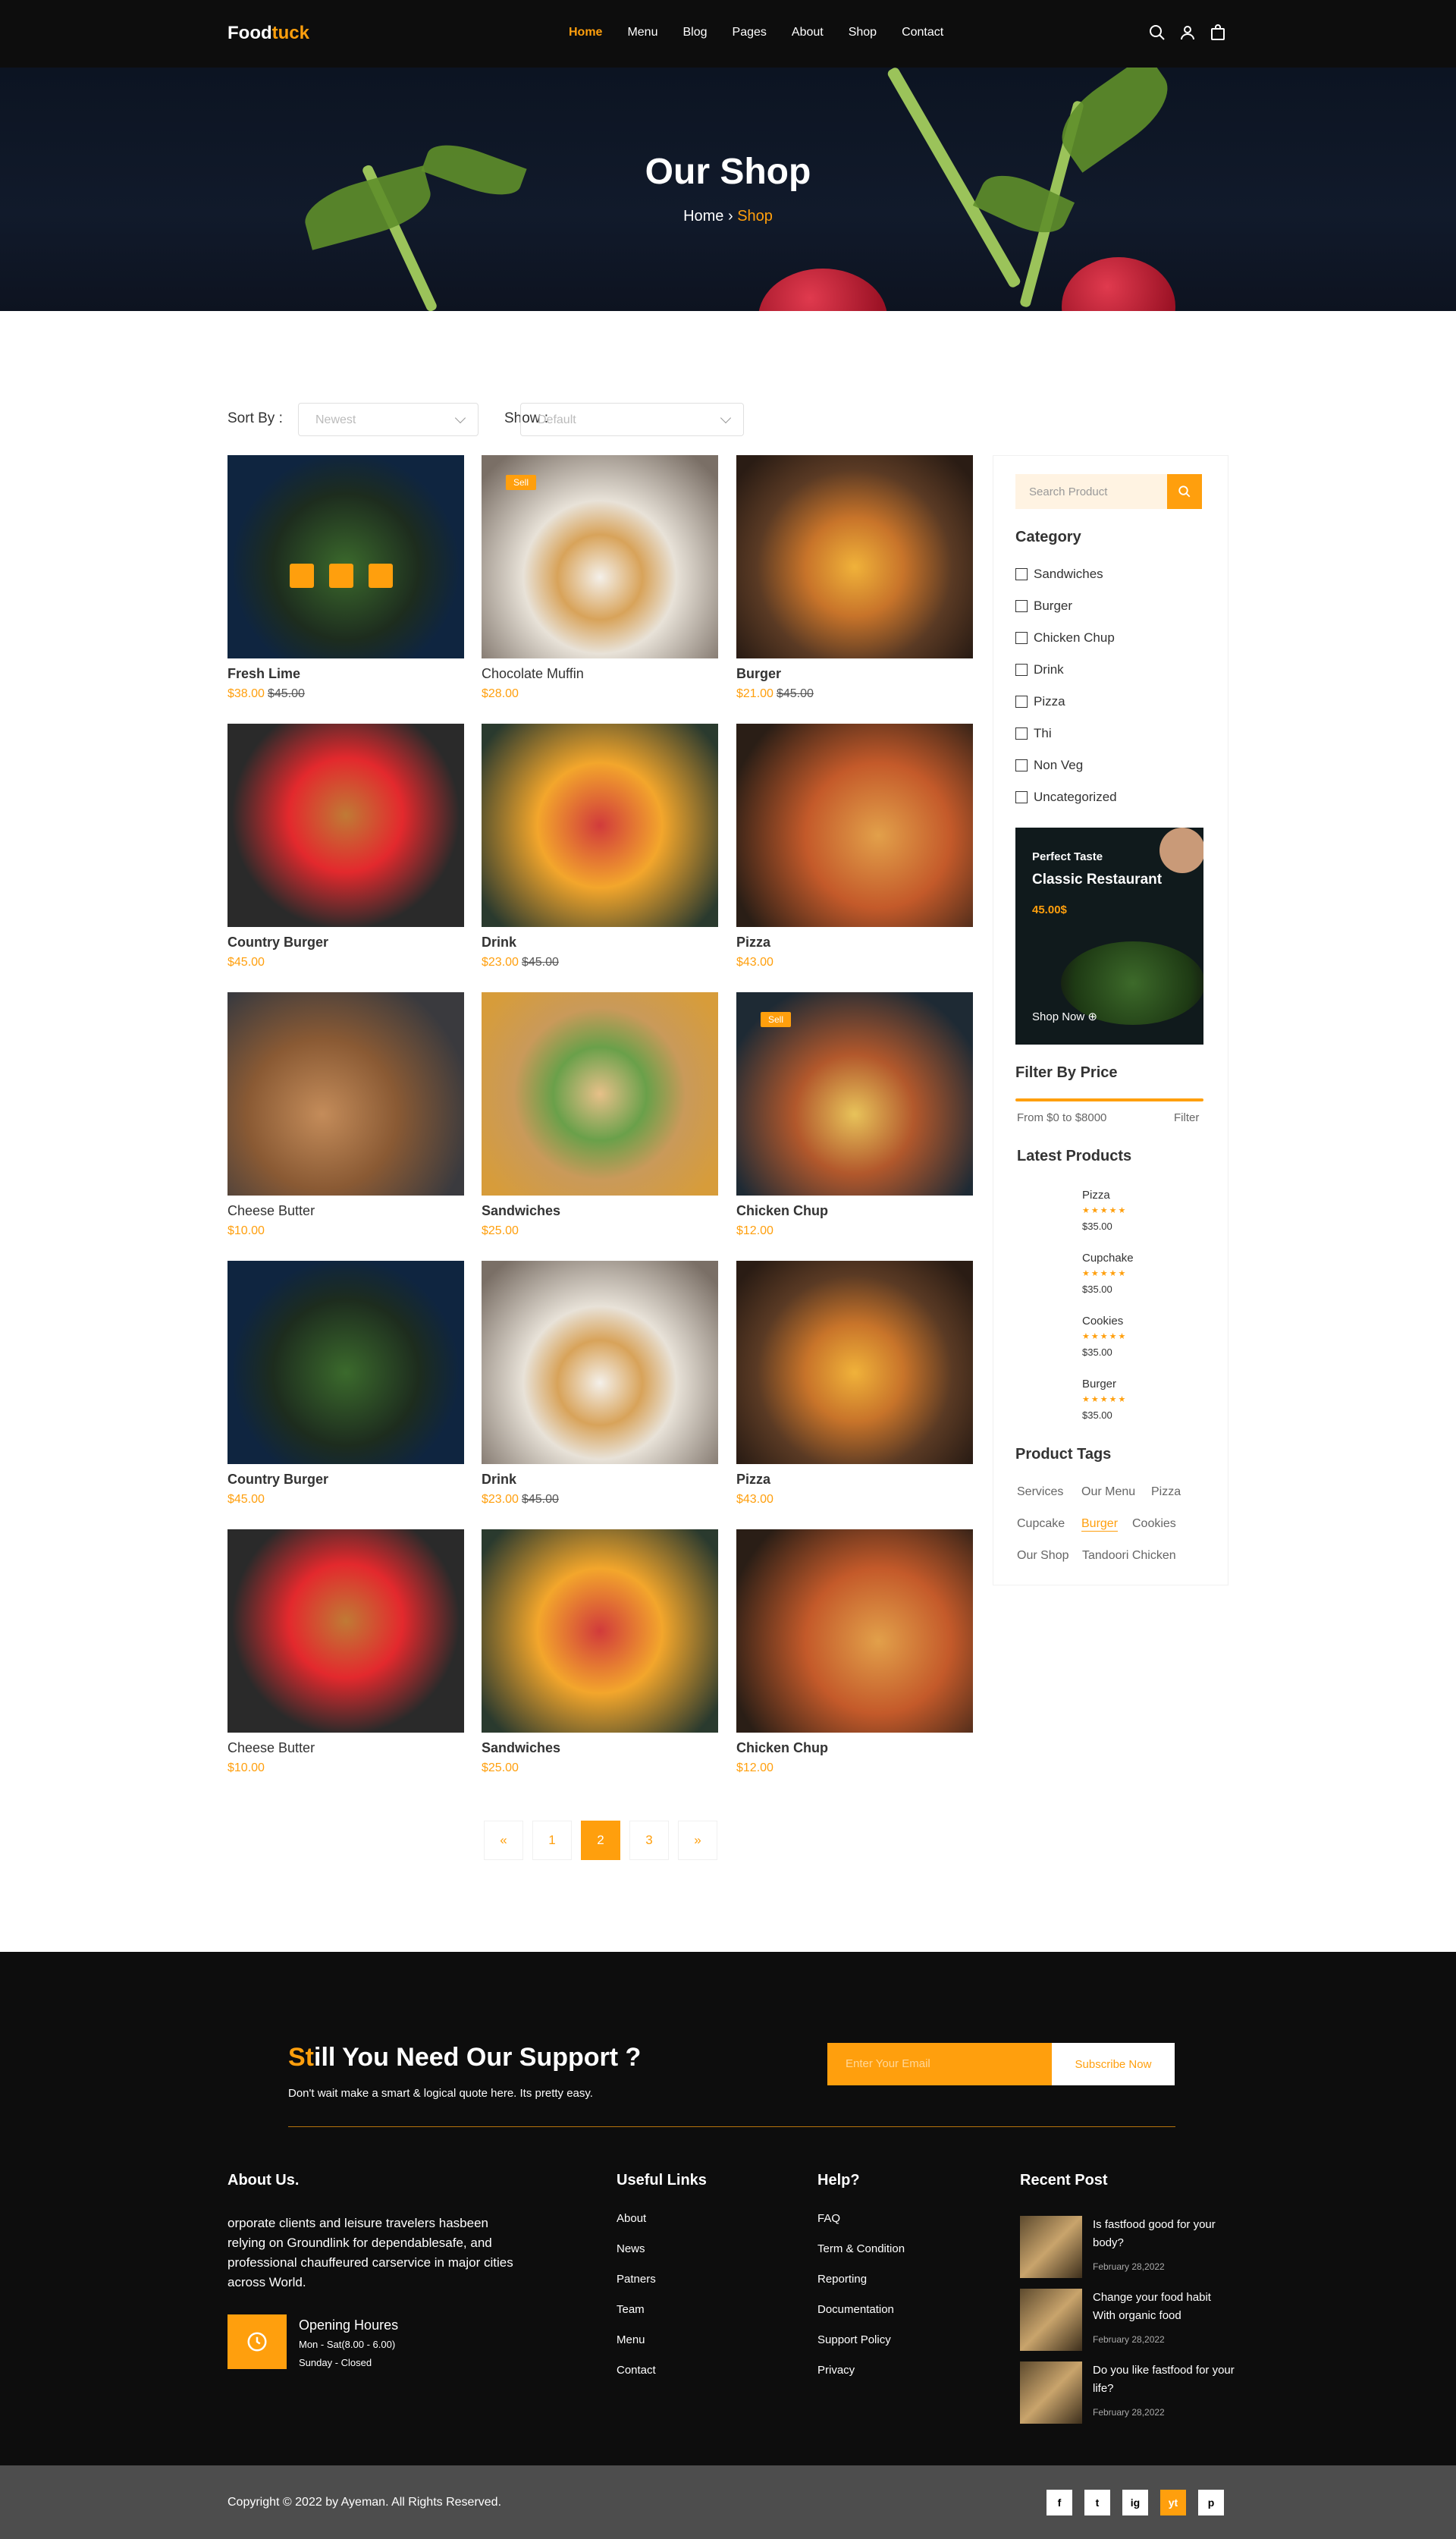  What do you see at coordinates (939, 2064) in the screenshot?
I see `email-field: Enter Your Email` at bounding box center [939, 2064].